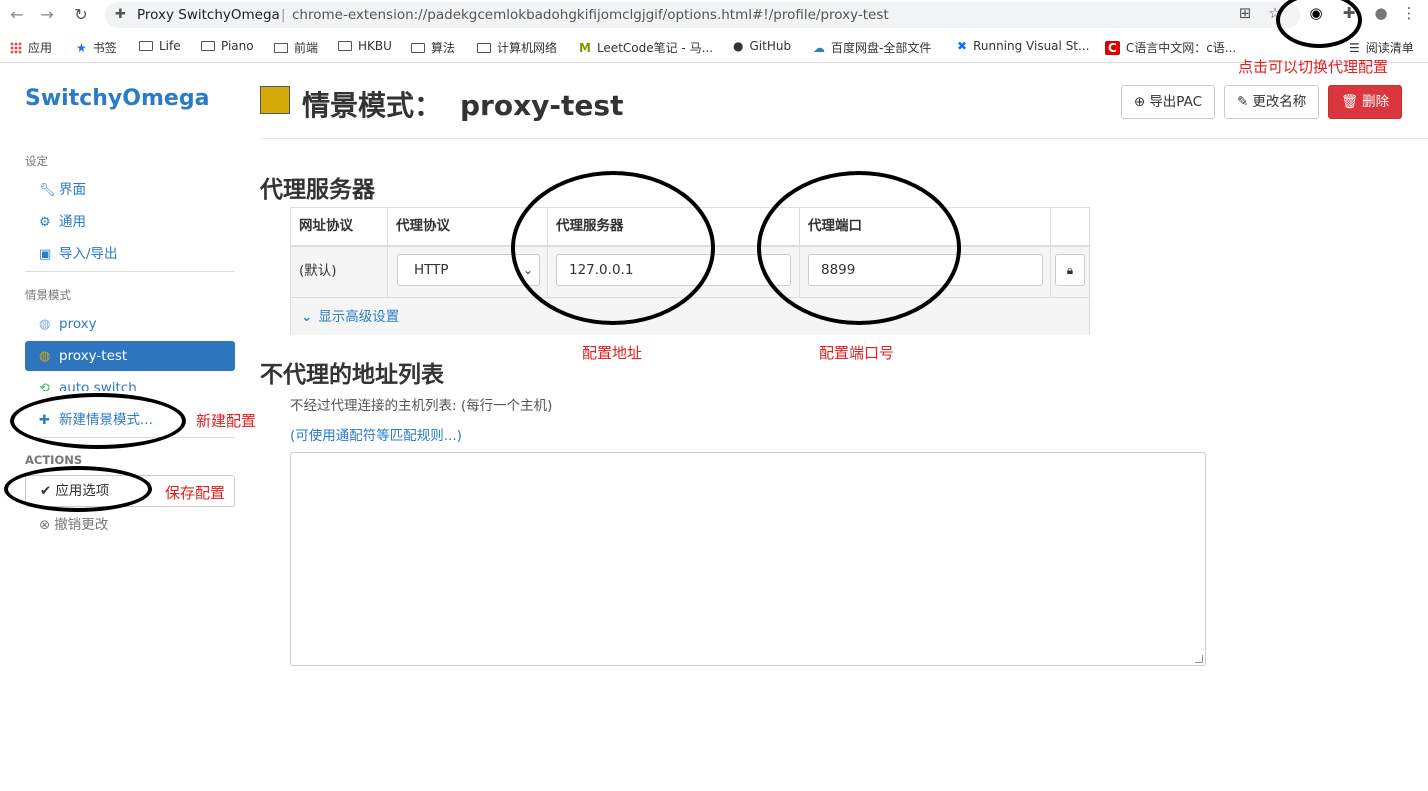 Image resolution: width=1428 pixels, height=791 pixels. I want to click on floppy-icon: ▣, so click(45, 254).